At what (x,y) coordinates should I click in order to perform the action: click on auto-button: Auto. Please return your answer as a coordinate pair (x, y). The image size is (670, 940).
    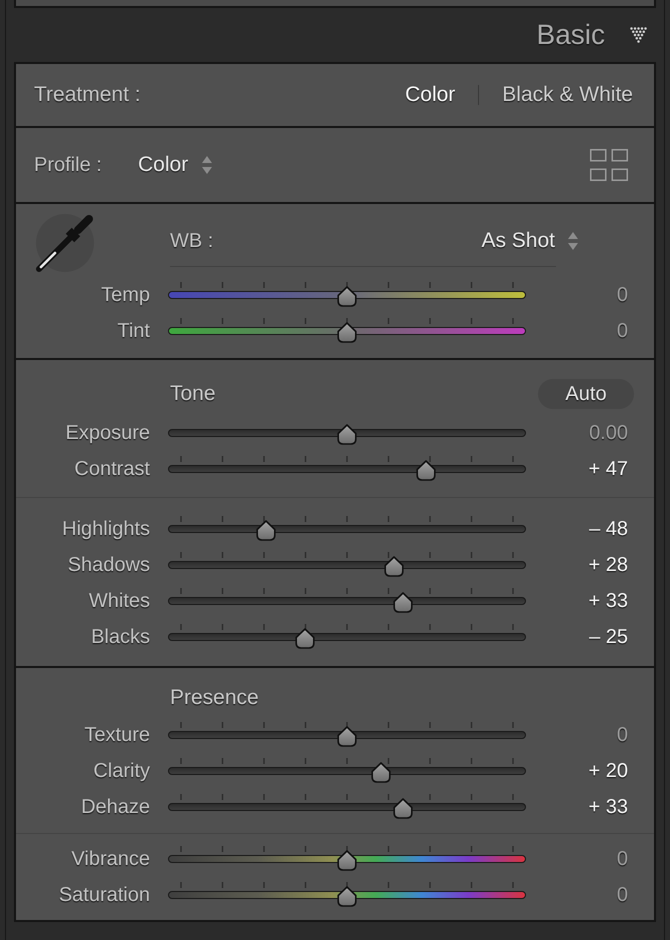
    Looking at the image, I should click on (586, 394).